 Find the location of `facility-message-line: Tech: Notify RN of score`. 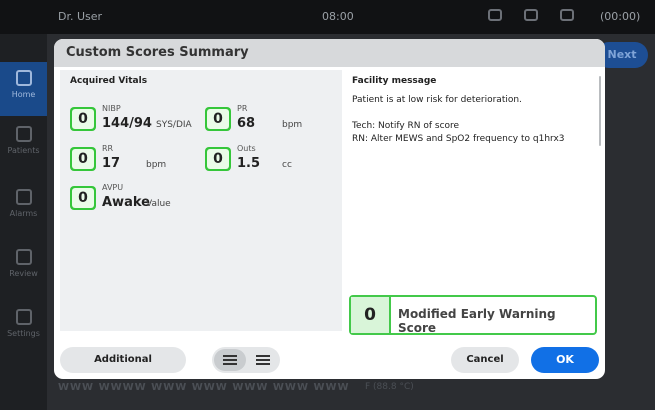

facility-message-line: Tech: Notify RN of score is located at coordinates (406, 126).